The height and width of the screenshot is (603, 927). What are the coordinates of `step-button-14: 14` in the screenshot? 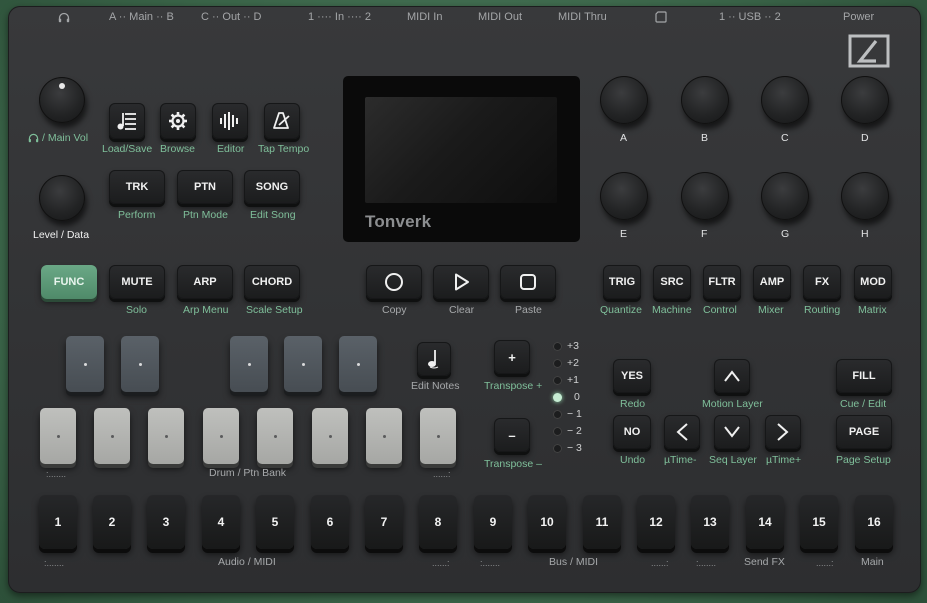 It's located at (765, 522).